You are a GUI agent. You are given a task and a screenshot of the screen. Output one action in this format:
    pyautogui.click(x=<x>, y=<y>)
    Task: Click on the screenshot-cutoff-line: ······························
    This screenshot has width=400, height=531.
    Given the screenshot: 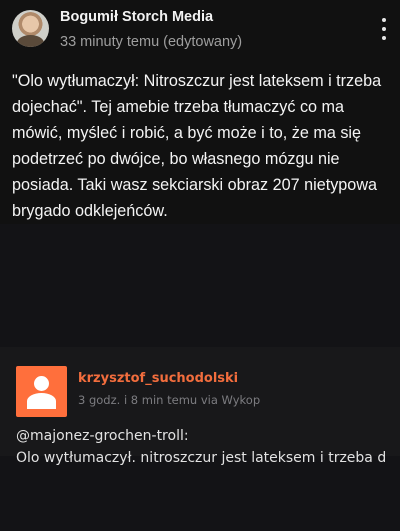 What is the action you would take?
    pyautogui.click(x=200, y=476)
    